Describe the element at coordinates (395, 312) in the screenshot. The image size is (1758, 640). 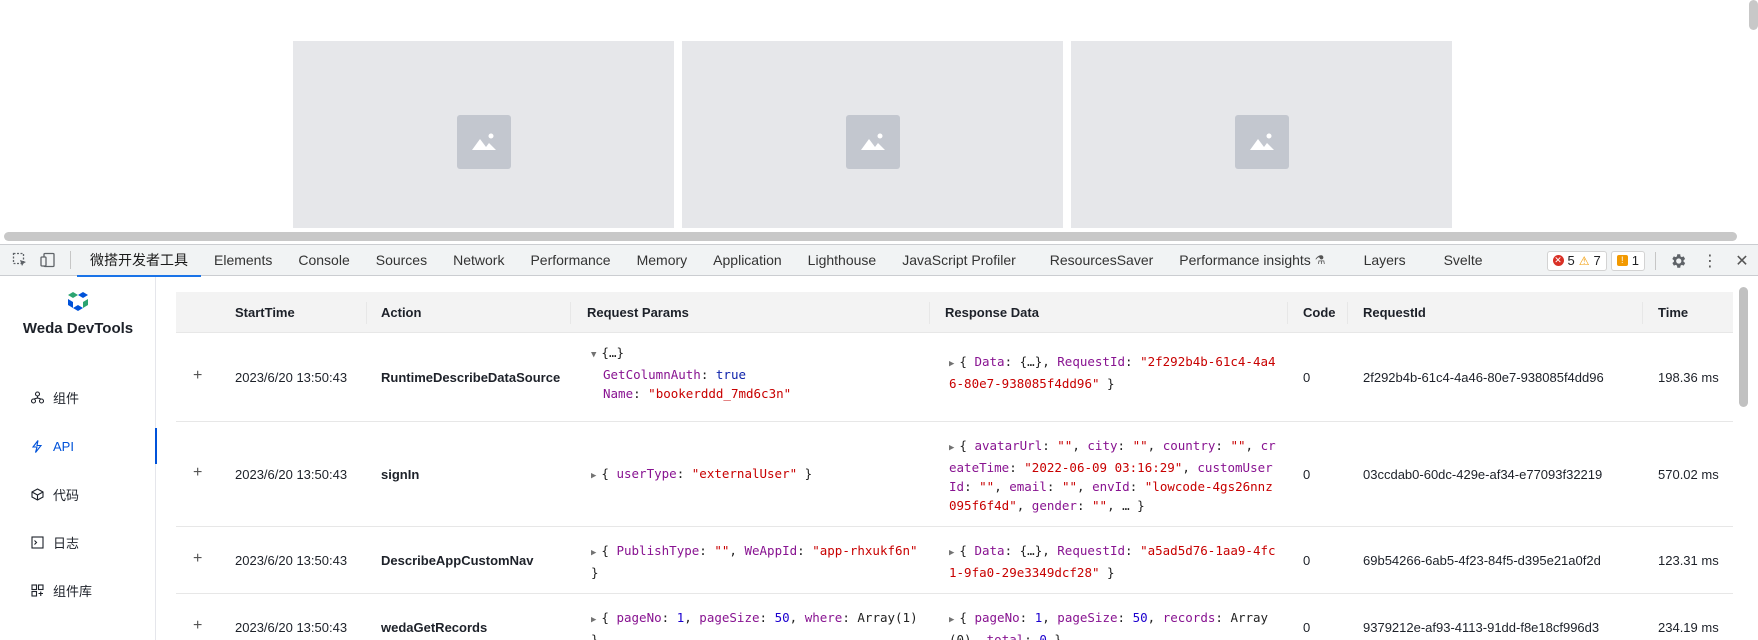
I see `column-header-action: Action` at that location.